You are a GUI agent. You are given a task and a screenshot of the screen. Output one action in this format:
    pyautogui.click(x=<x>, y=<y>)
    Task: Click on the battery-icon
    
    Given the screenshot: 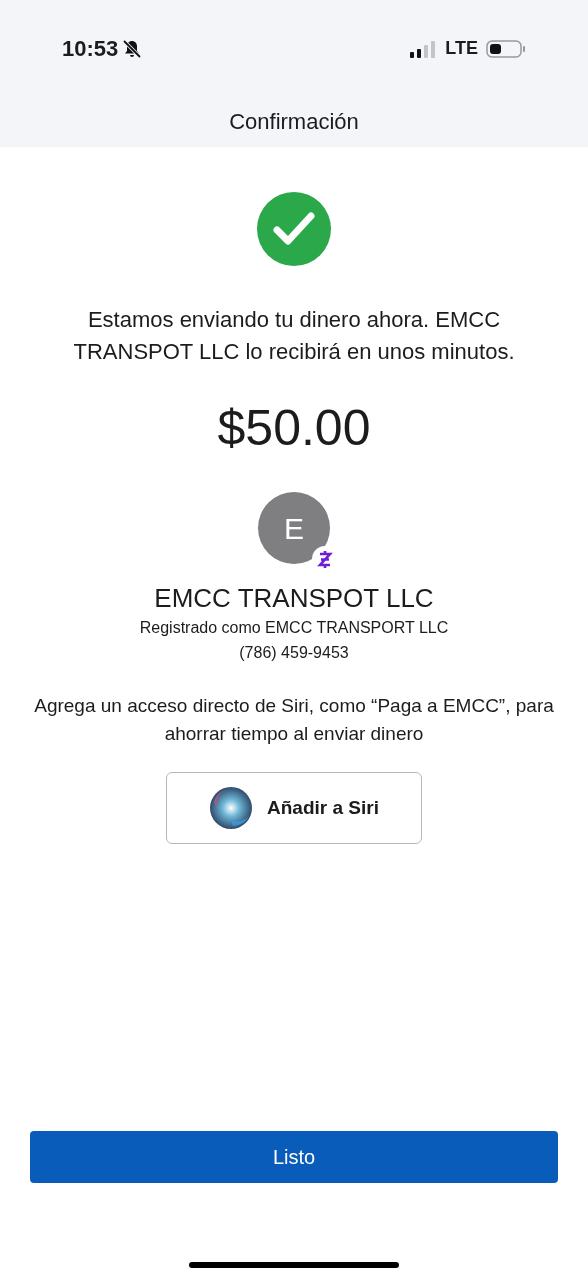 What is the action you would take?
    pyautogui.click(x=506, y=48)
    